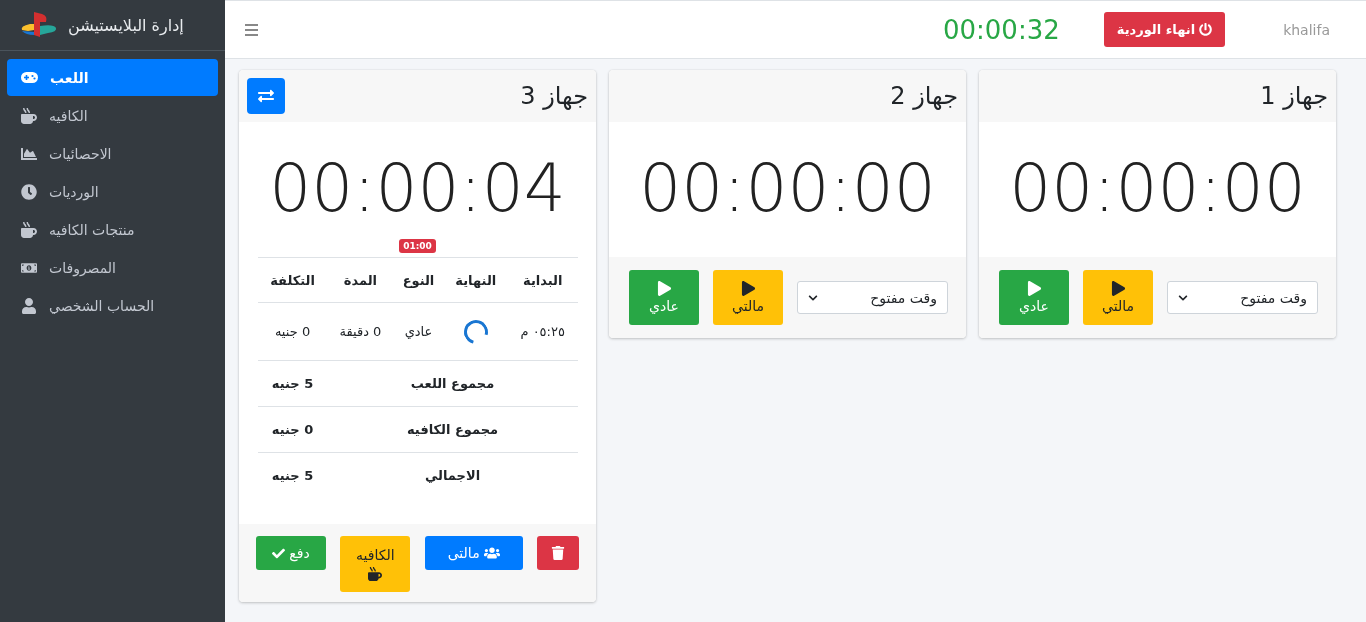 Image resolution: width=1366 pixels, height=622 pixels. I want to click on column-header: النهاية, so click(475, 280).